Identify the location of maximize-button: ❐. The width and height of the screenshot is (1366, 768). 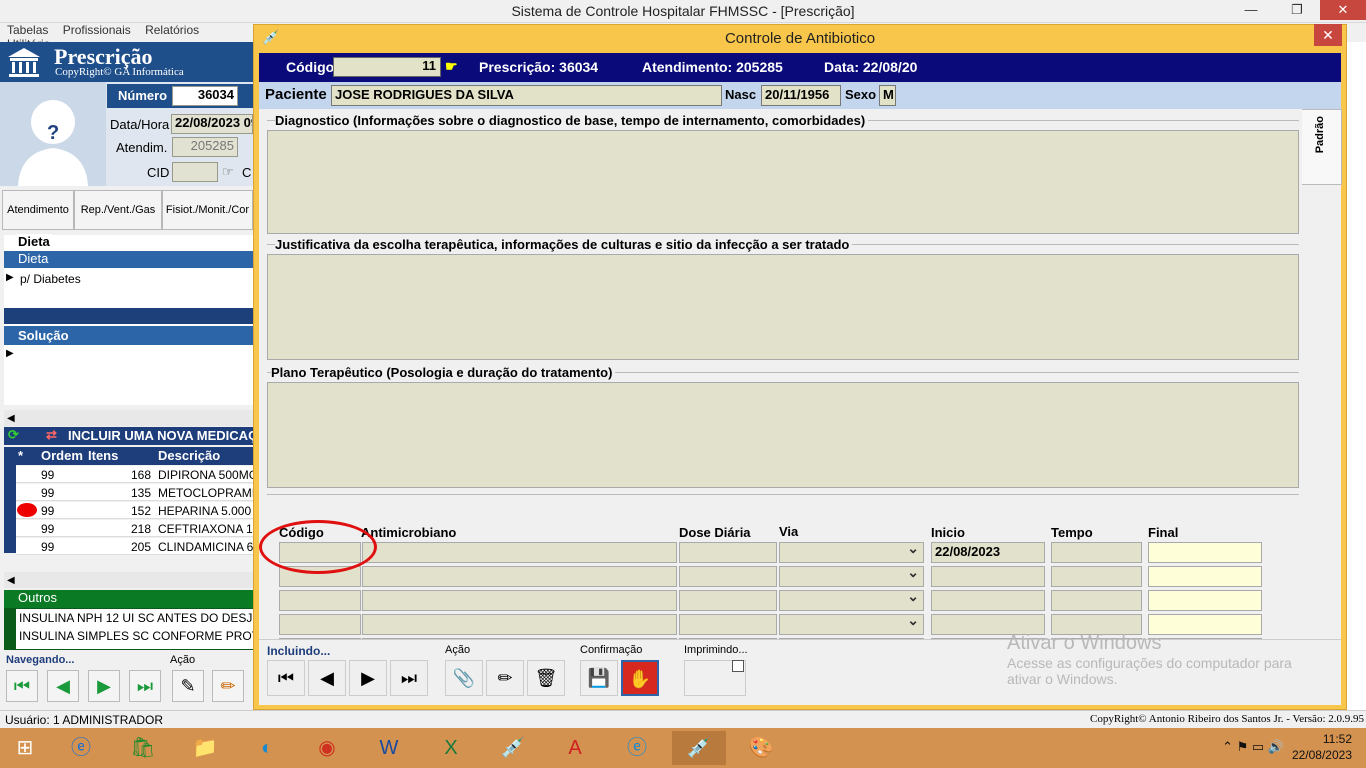
(1297, 10).